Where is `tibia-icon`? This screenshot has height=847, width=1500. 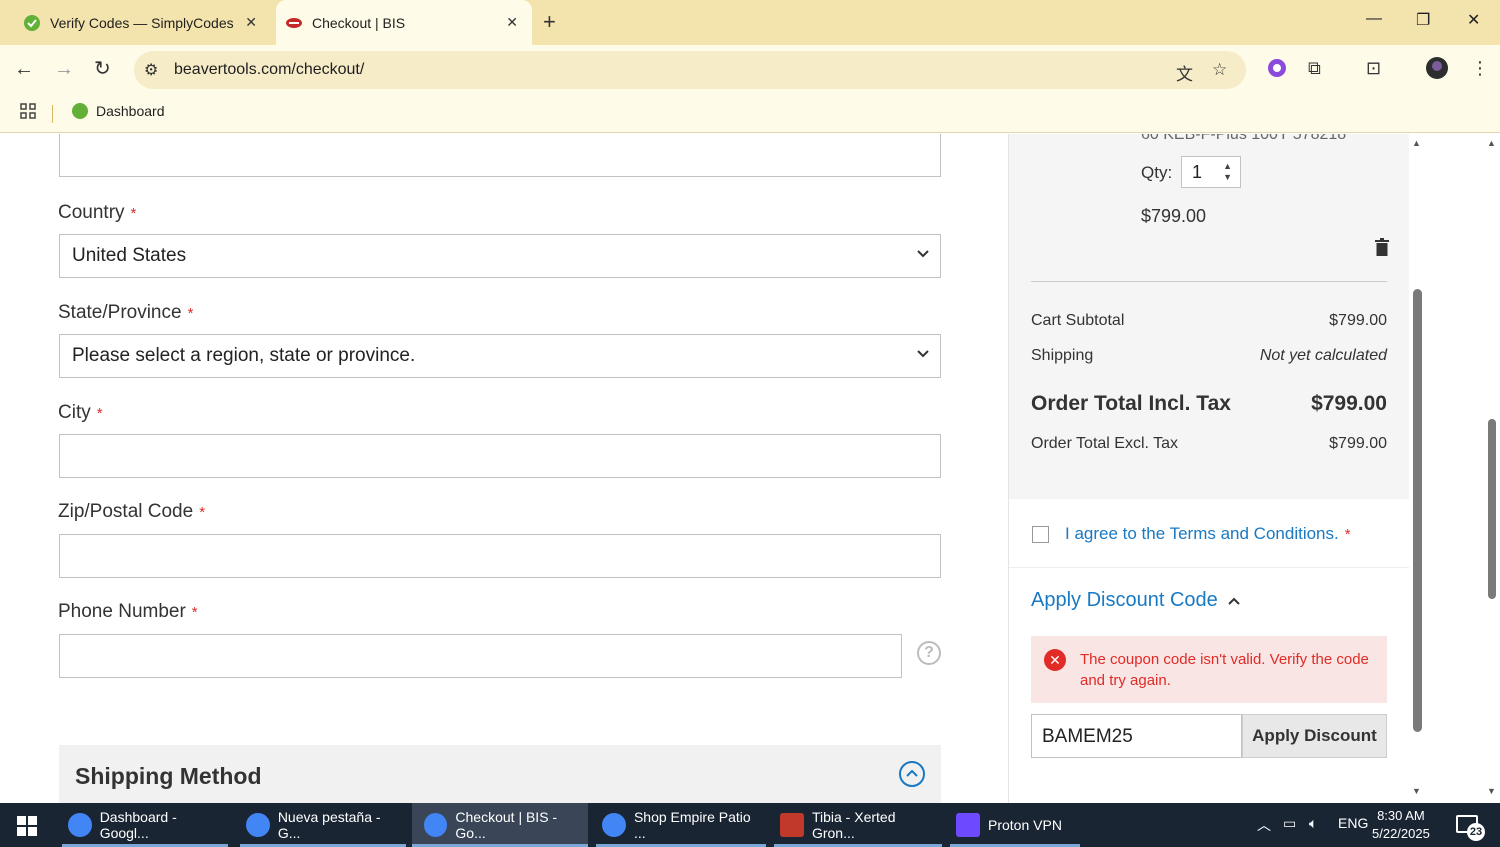
tibia-icon is located at coordinates (792, 825).